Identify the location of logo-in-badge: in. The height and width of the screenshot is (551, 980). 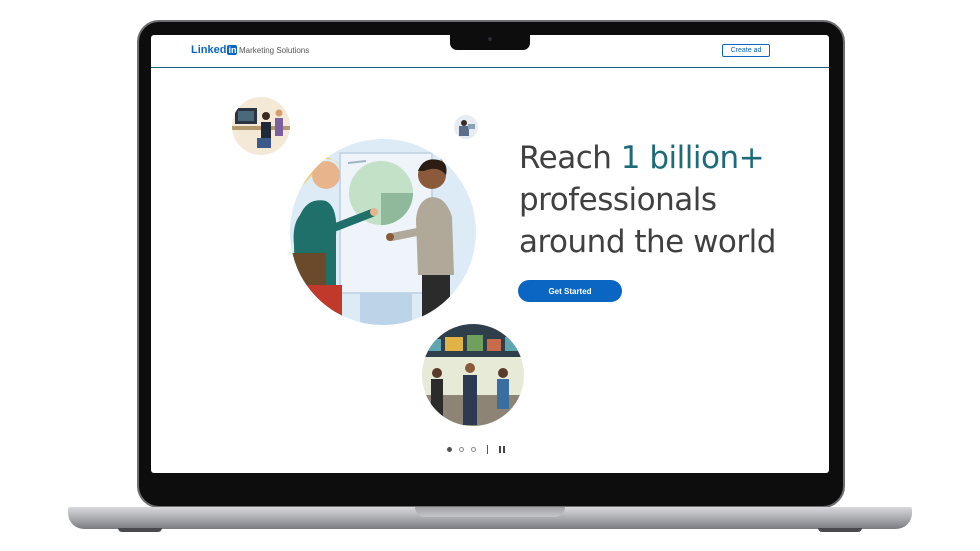
(232, 50).